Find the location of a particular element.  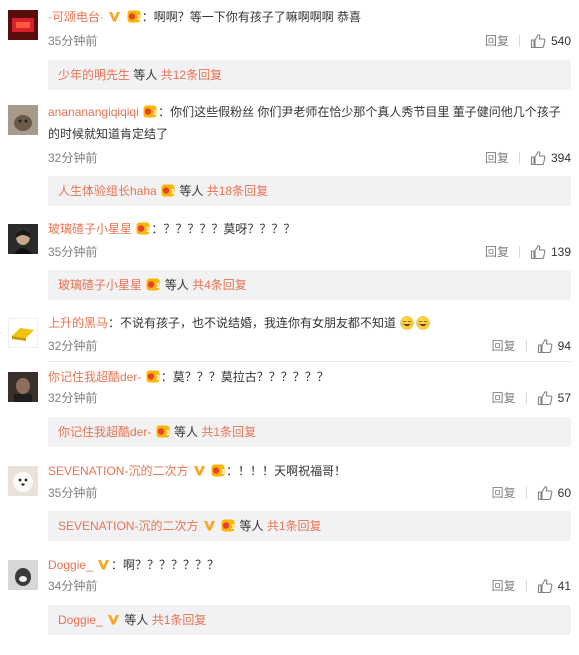

comment-actions: 回复 394 is located at coordinates (528, 158).